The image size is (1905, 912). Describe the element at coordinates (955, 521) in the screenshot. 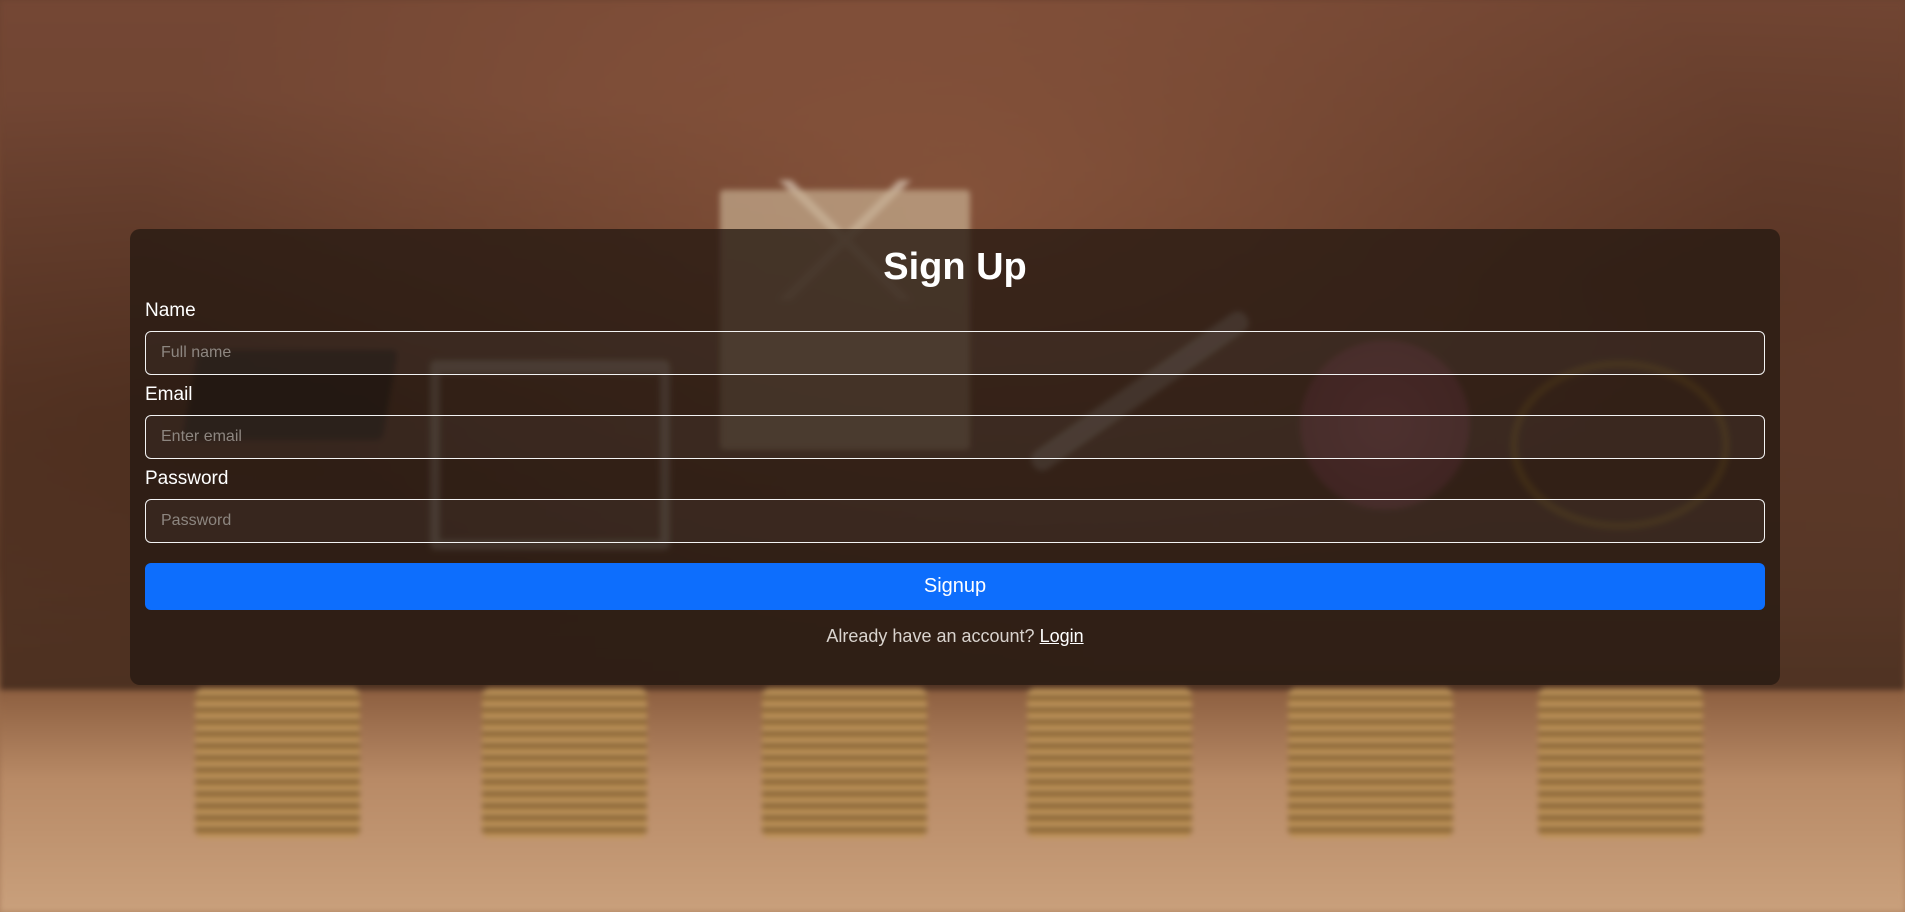

I see `password-input` at that location.